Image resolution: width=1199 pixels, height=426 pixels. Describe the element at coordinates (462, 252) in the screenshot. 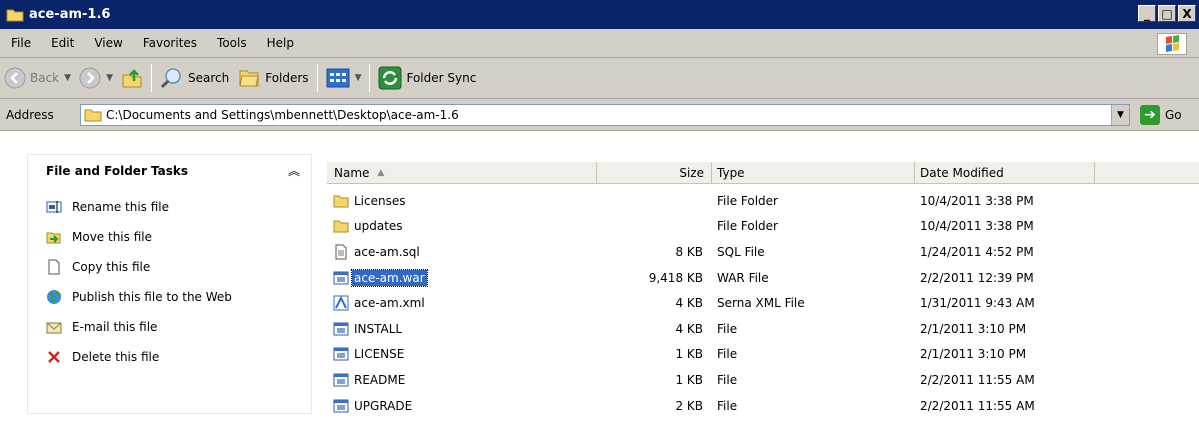

I see `file-name-cell: ace-am.sql` at that location.